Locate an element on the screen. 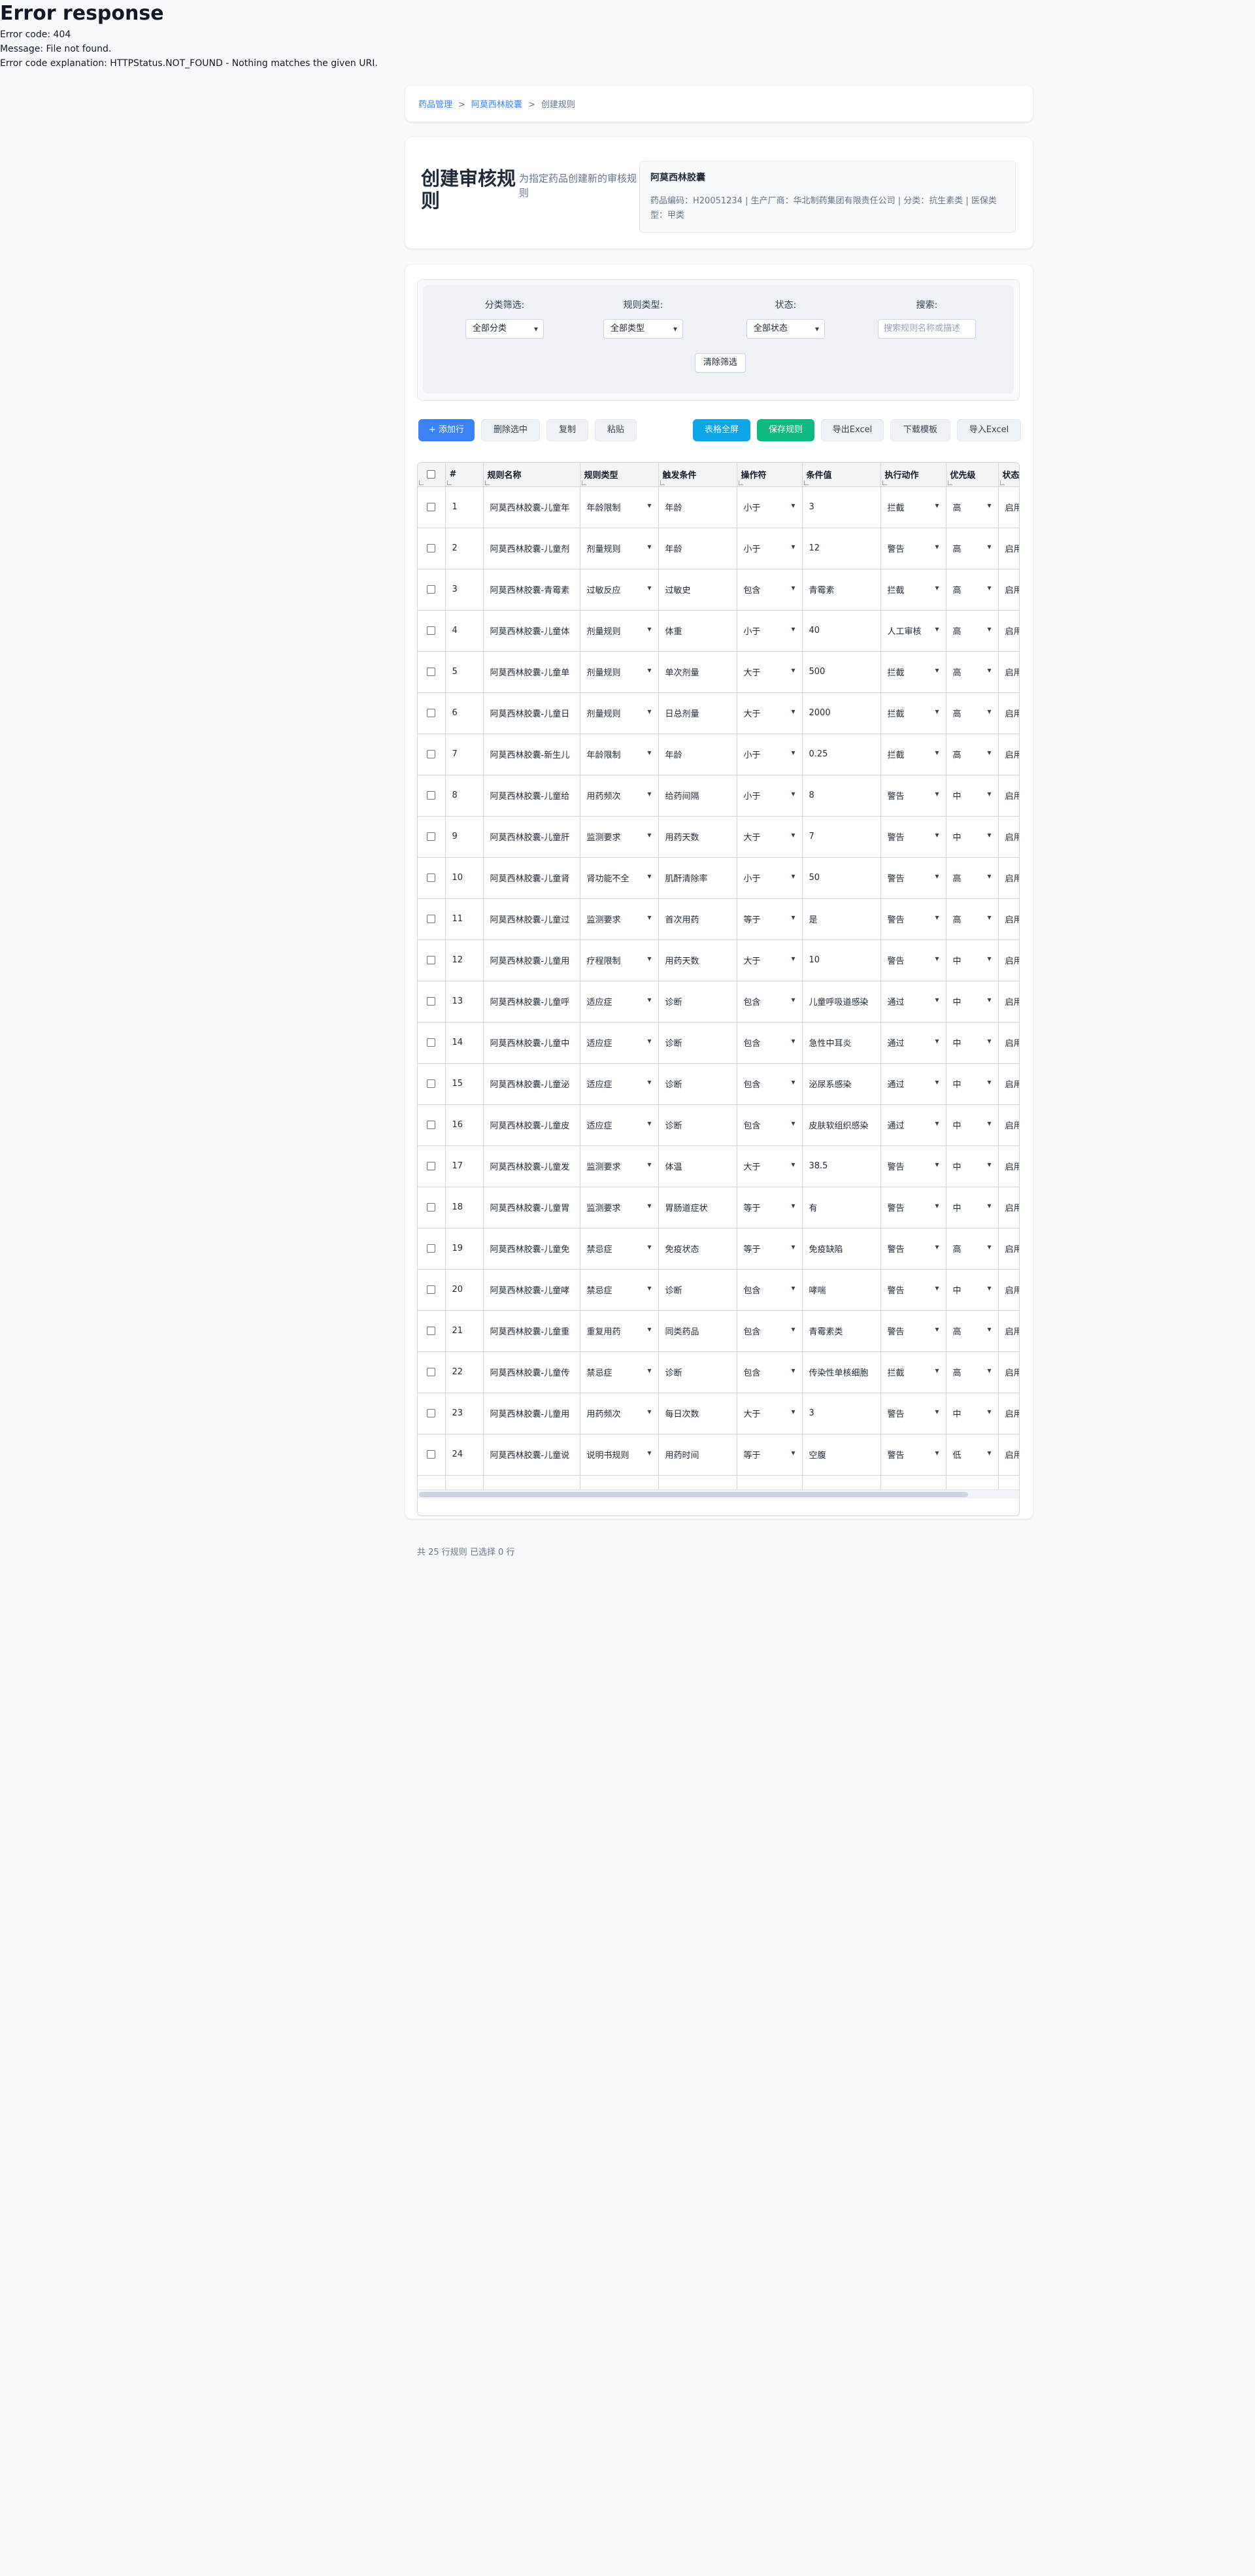 The height and width of the screenshot is (2576, 1255). rule-type-cell: 监测要求 is located at coordinates (619, 919).